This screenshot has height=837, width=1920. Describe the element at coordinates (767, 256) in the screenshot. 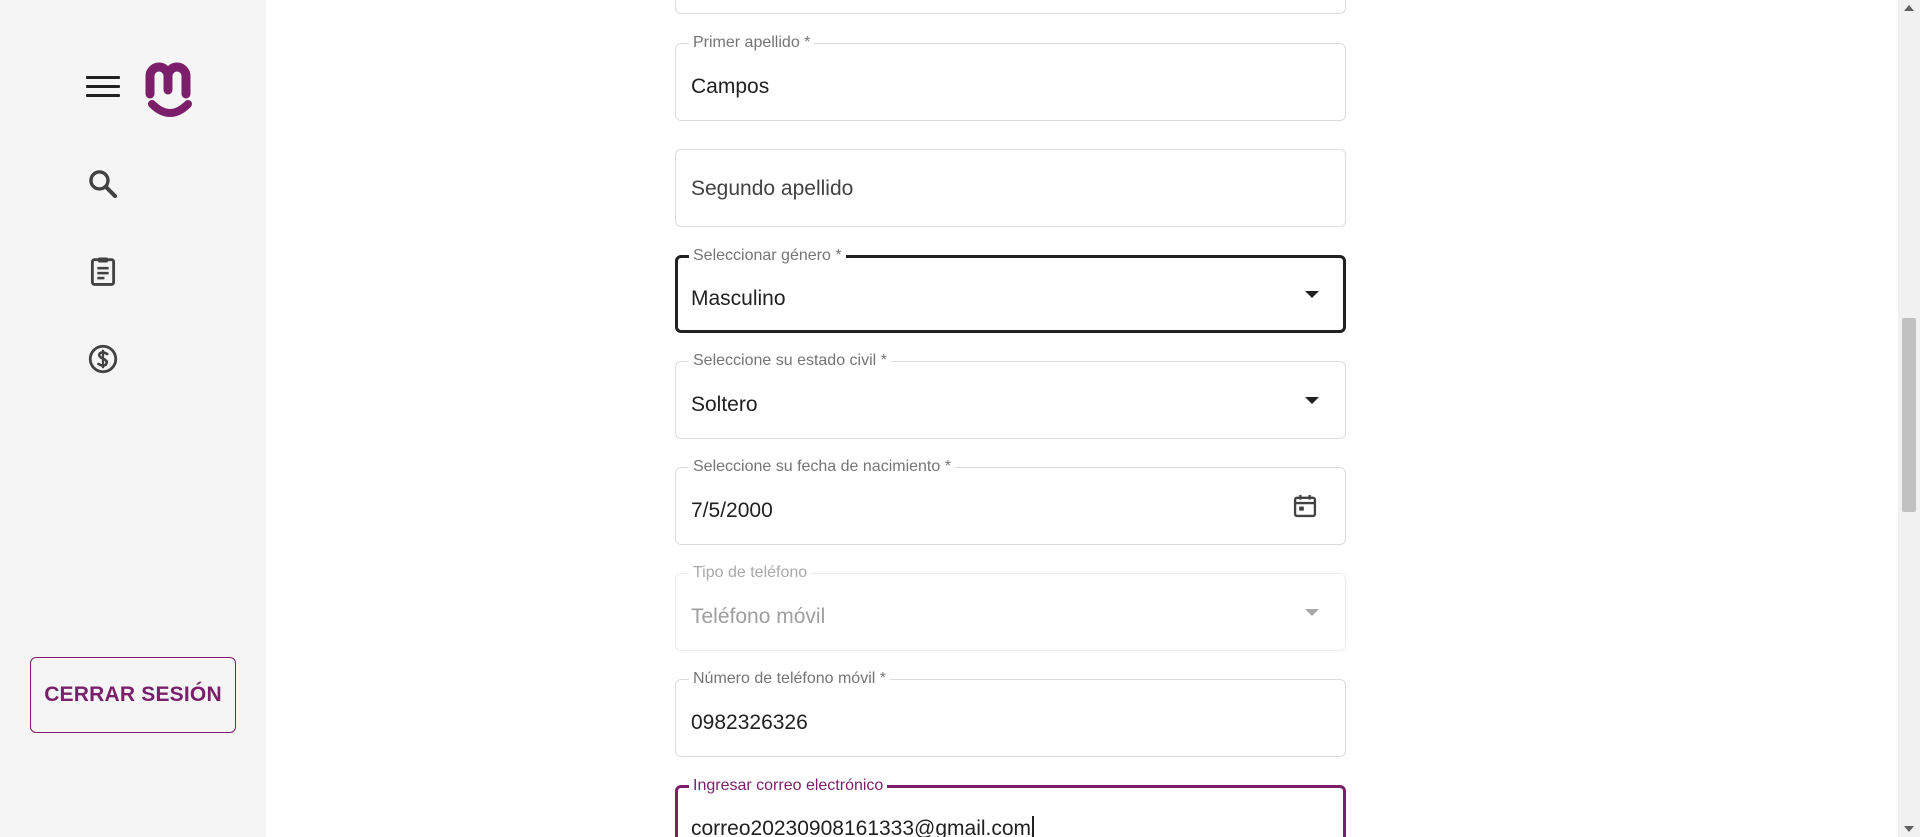

I see `field-label: Seleccionar género *` at that location.